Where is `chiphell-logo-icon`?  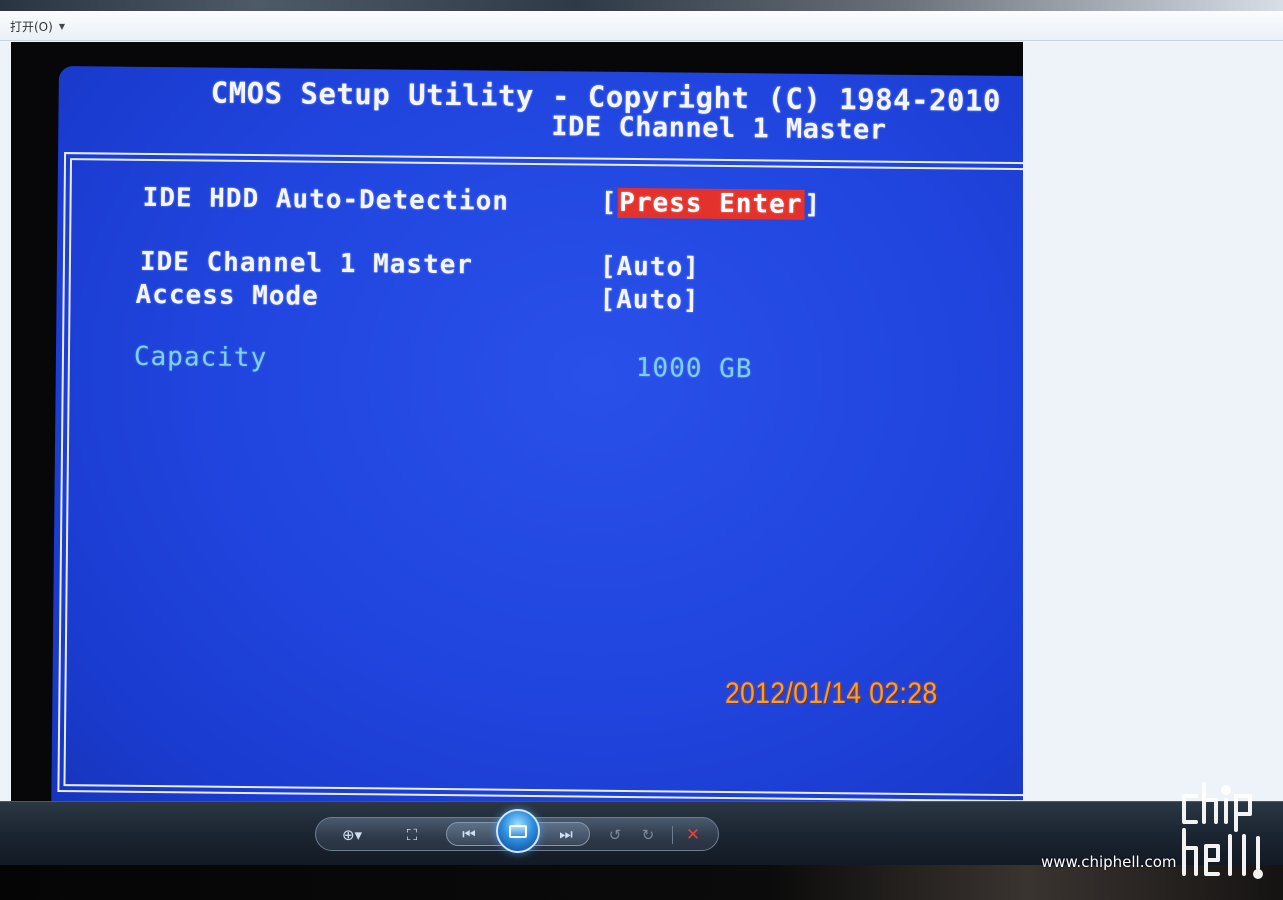
chiphell-logo-icon is located at coordinates (1222, 830).